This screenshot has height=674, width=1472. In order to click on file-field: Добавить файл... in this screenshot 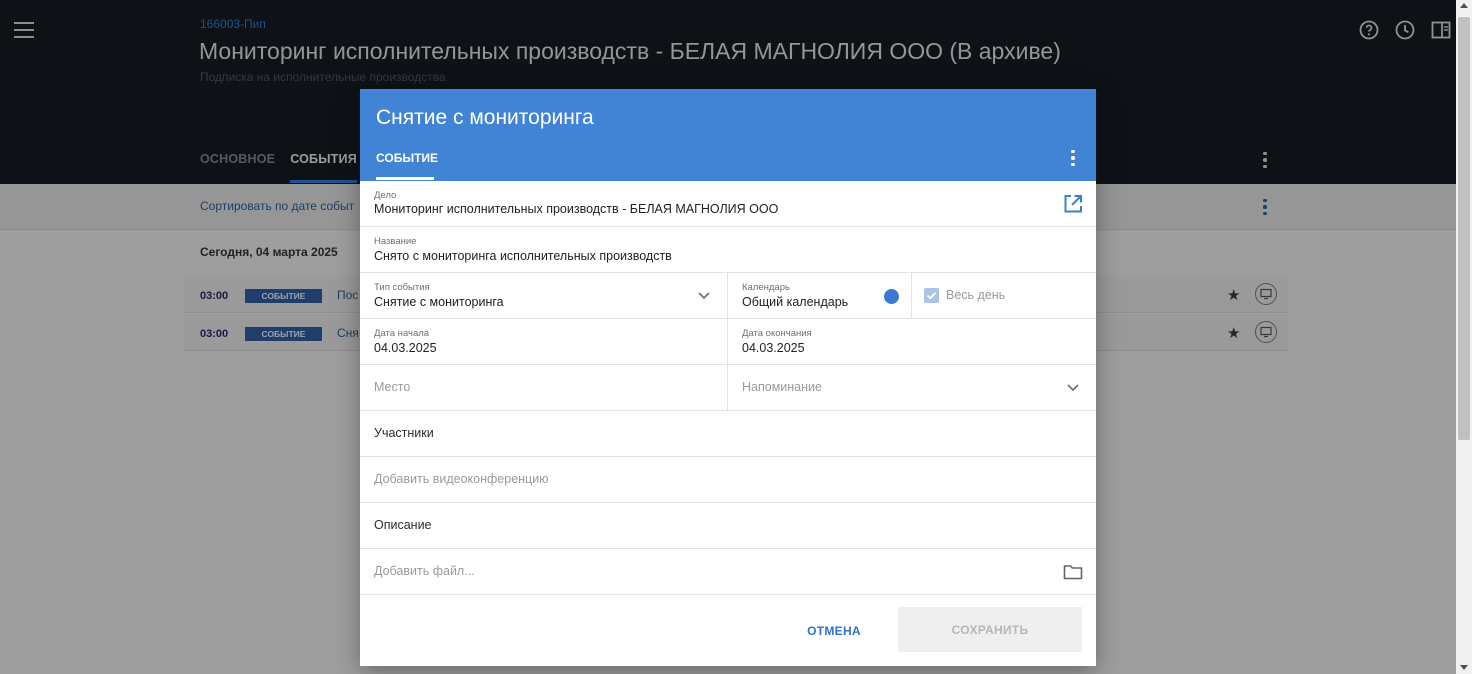, I will do `click(728, 572)`.